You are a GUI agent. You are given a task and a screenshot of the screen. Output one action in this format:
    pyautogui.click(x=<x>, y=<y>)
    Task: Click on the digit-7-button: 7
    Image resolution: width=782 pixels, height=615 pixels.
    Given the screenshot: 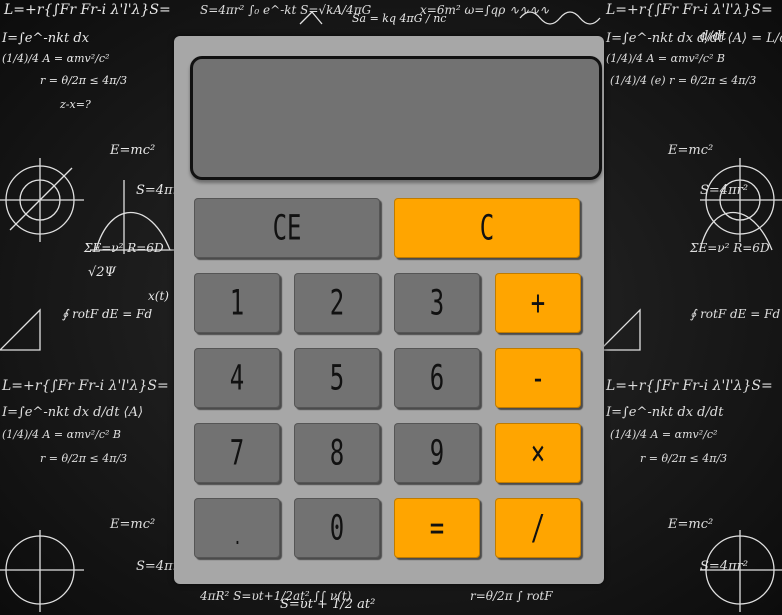 What is the action you would take?
    pyautogui.click(x=237, y=453)
    